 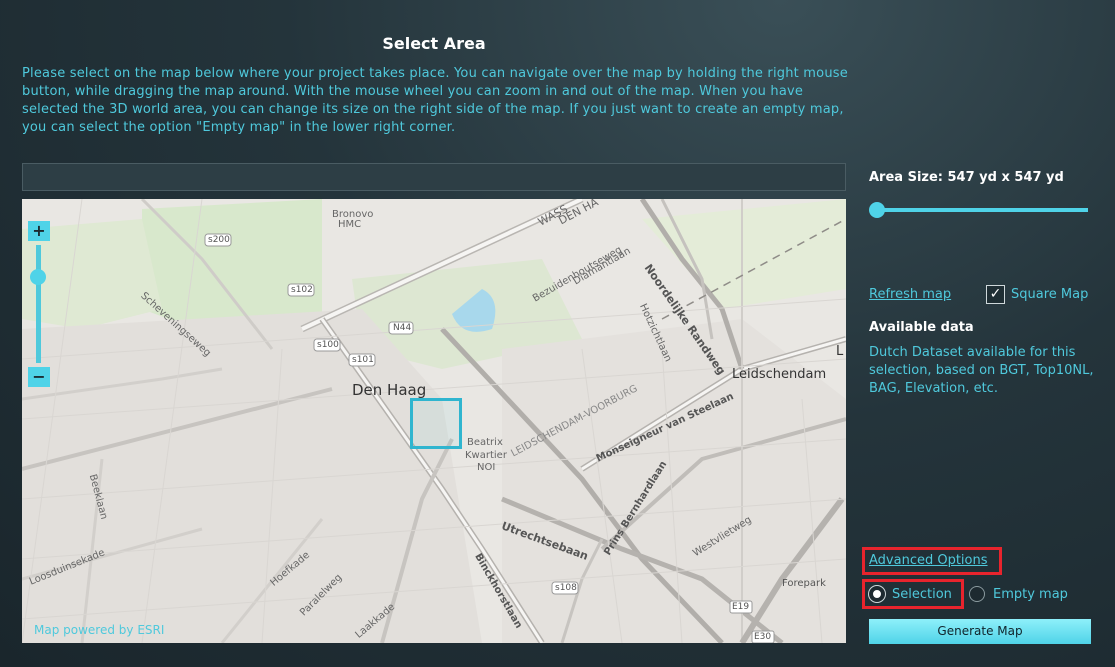 What do you see at coordinates (389, 390) in the screenshot?
I see `map-label-city: Den Haag` at bounding box center [389, 390].